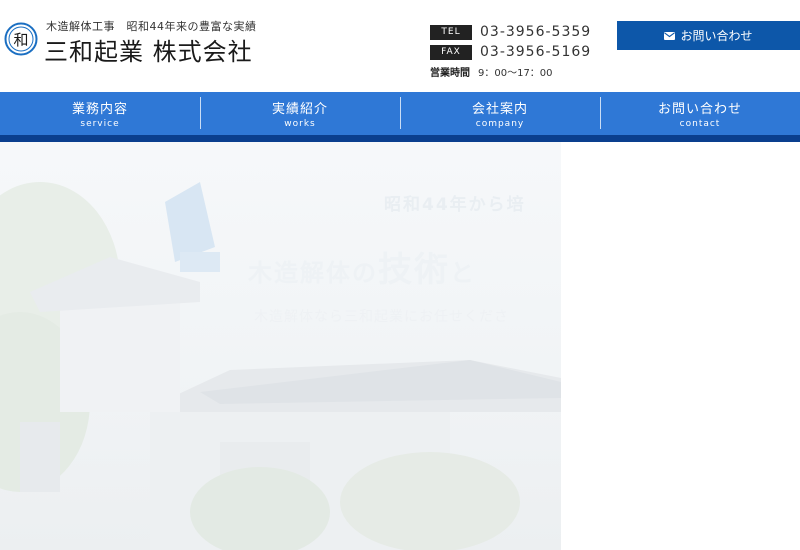 The width and height of the screenshot is (800, 550). Describe the element at coordinates (414, 270) in the screenshot. I see `hero-headline-emphasis: 技術` at that location.